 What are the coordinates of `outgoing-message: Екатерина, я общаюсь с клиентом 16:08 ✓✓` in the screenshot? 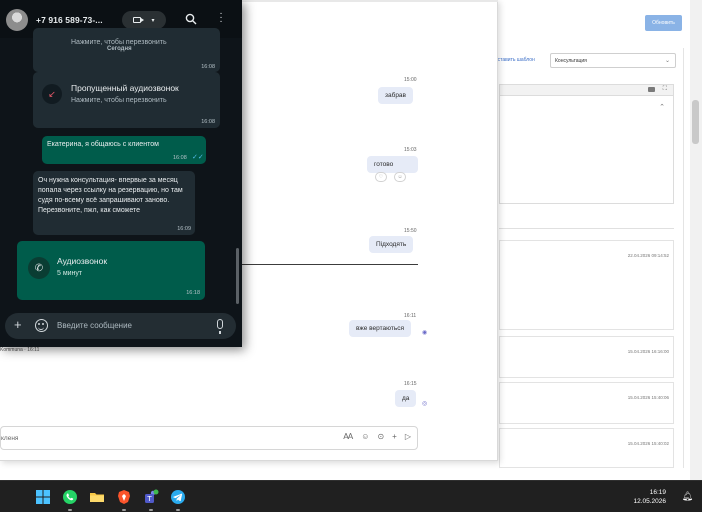 It's located at (124, 150).